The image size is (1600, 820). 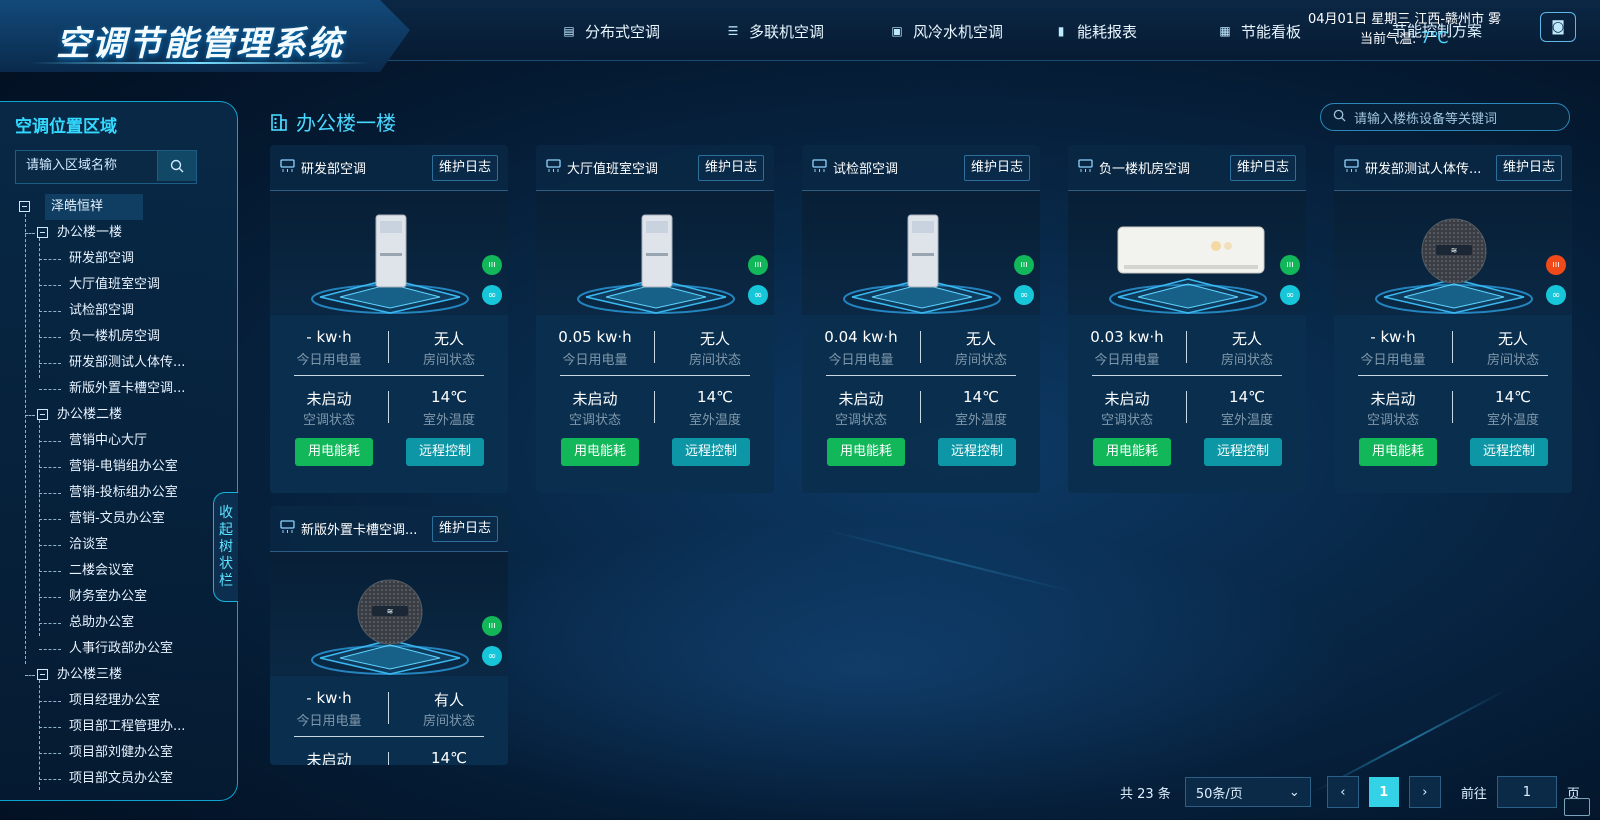 What do you see at coordinates (107, 337) in the screenshot?
I see `tree-node: 负一楼机房空调` at bounding box center [107, 337].